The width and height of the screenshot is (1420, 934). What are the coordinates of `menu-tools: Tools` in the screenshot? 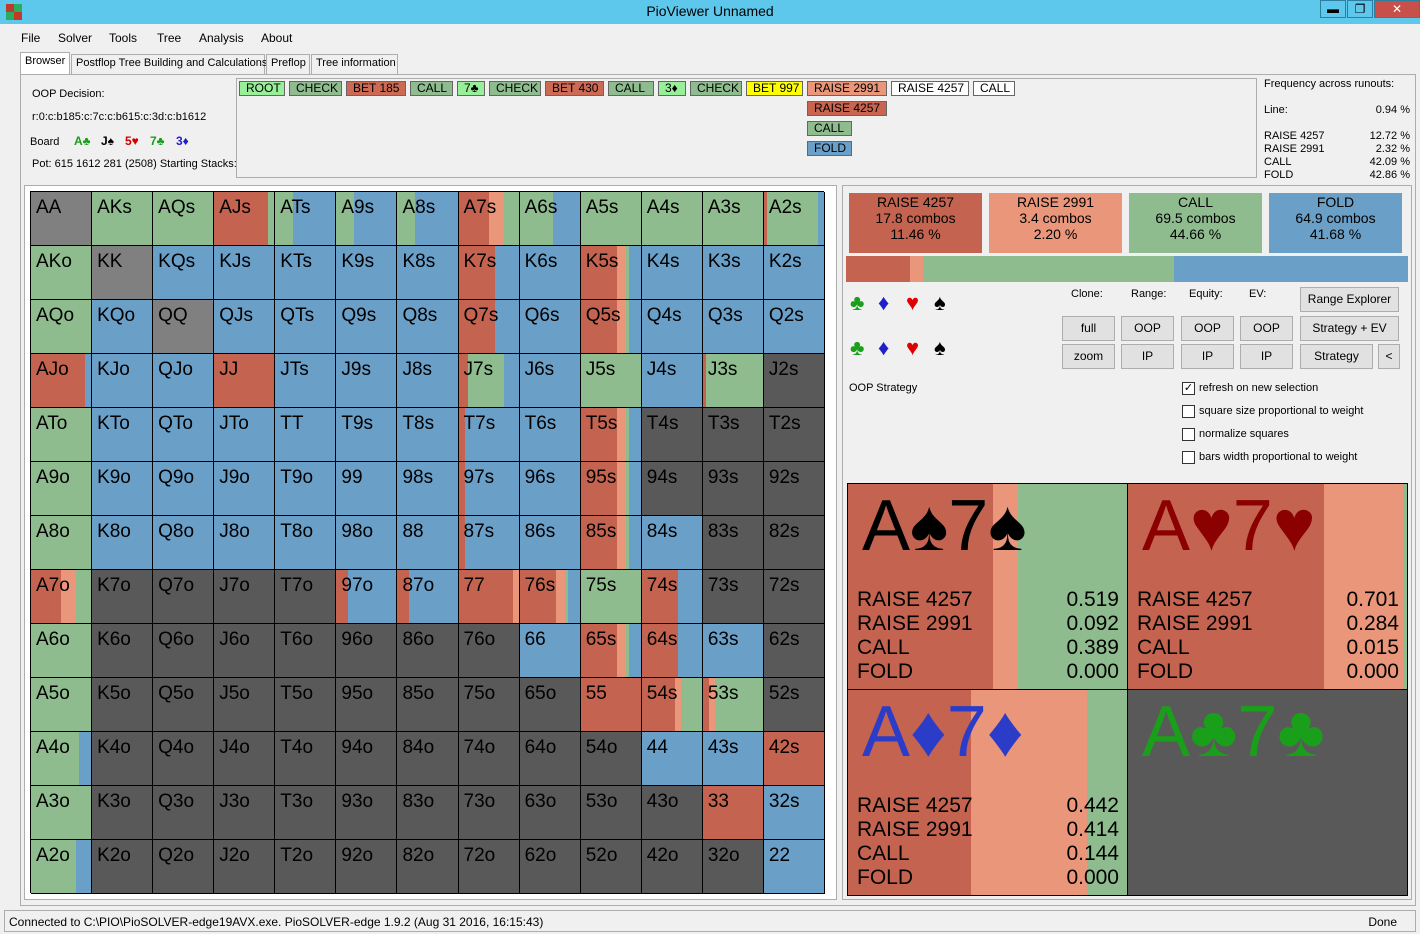 It's located at (123, 38).